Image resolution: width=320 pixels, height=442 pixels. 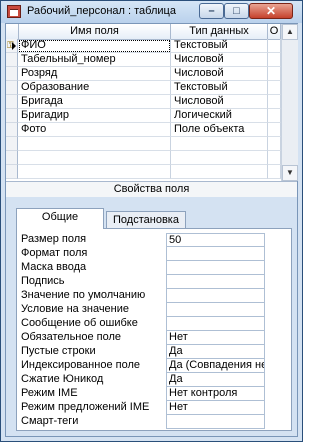 I want to click on scroll-down-icon: ▼, so click(x=290, y=173).